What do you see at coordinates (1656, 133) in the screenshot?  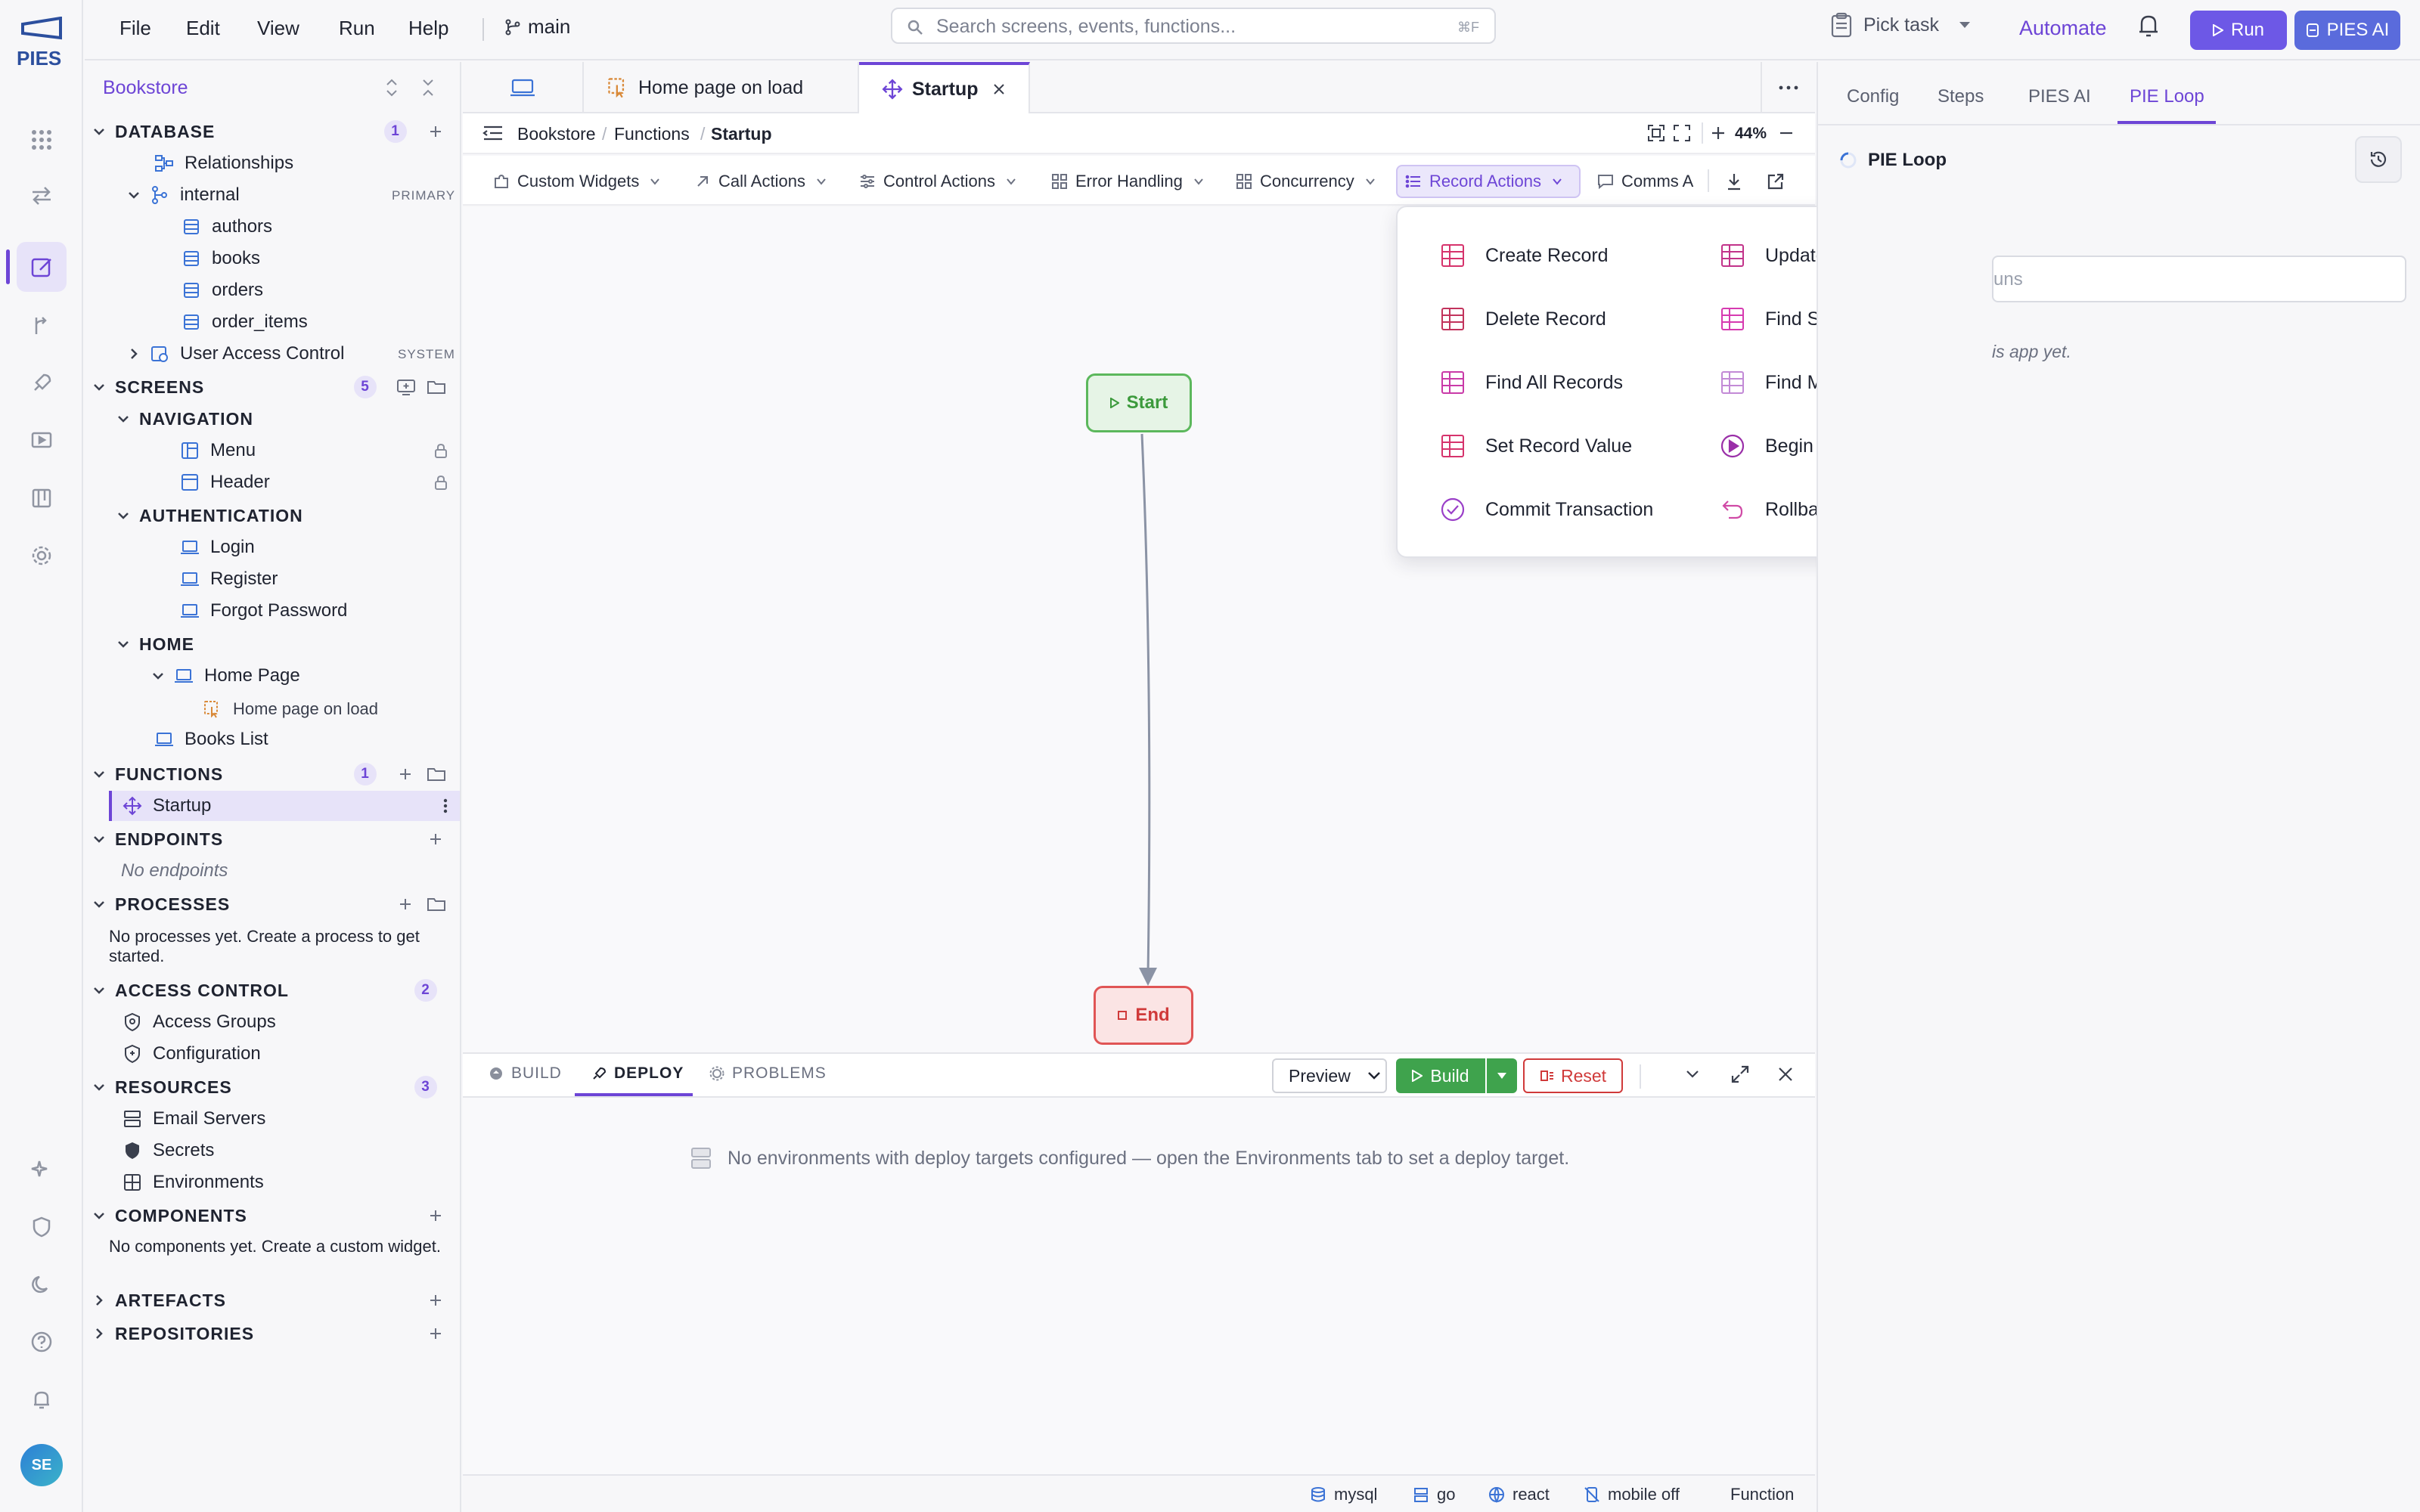 I see `fit-view-icon` at bounding box center [1656, 133].